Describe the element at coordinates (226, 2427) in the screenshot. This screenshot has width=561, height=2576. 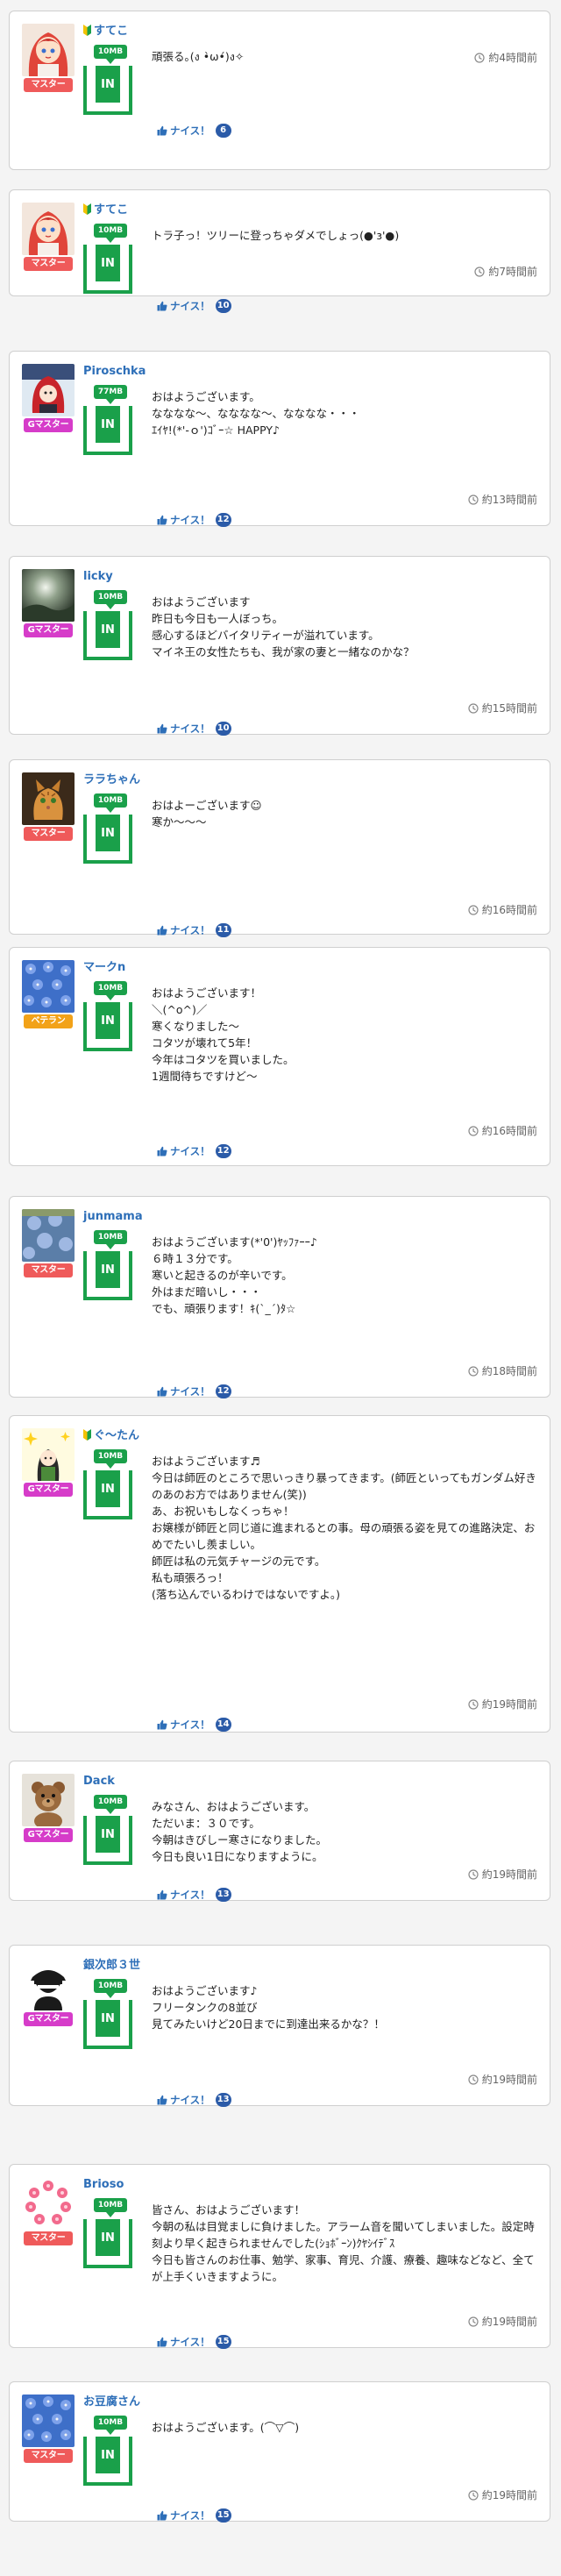
I see `post-message: おはようございます。(⌒▽⌒)` at that location.